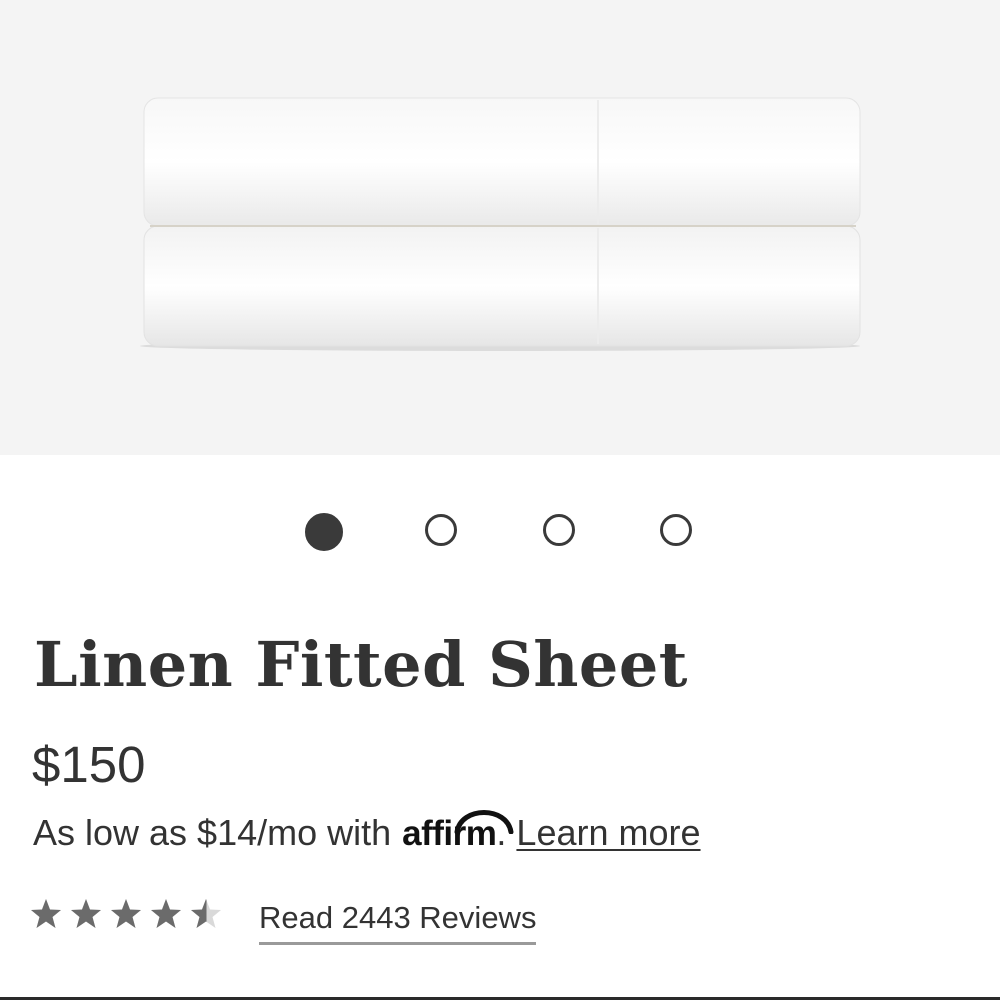 The height and width of the screenshot is (1000, 1000). I want to click on image-carousel-indicator, so click(500, 533).